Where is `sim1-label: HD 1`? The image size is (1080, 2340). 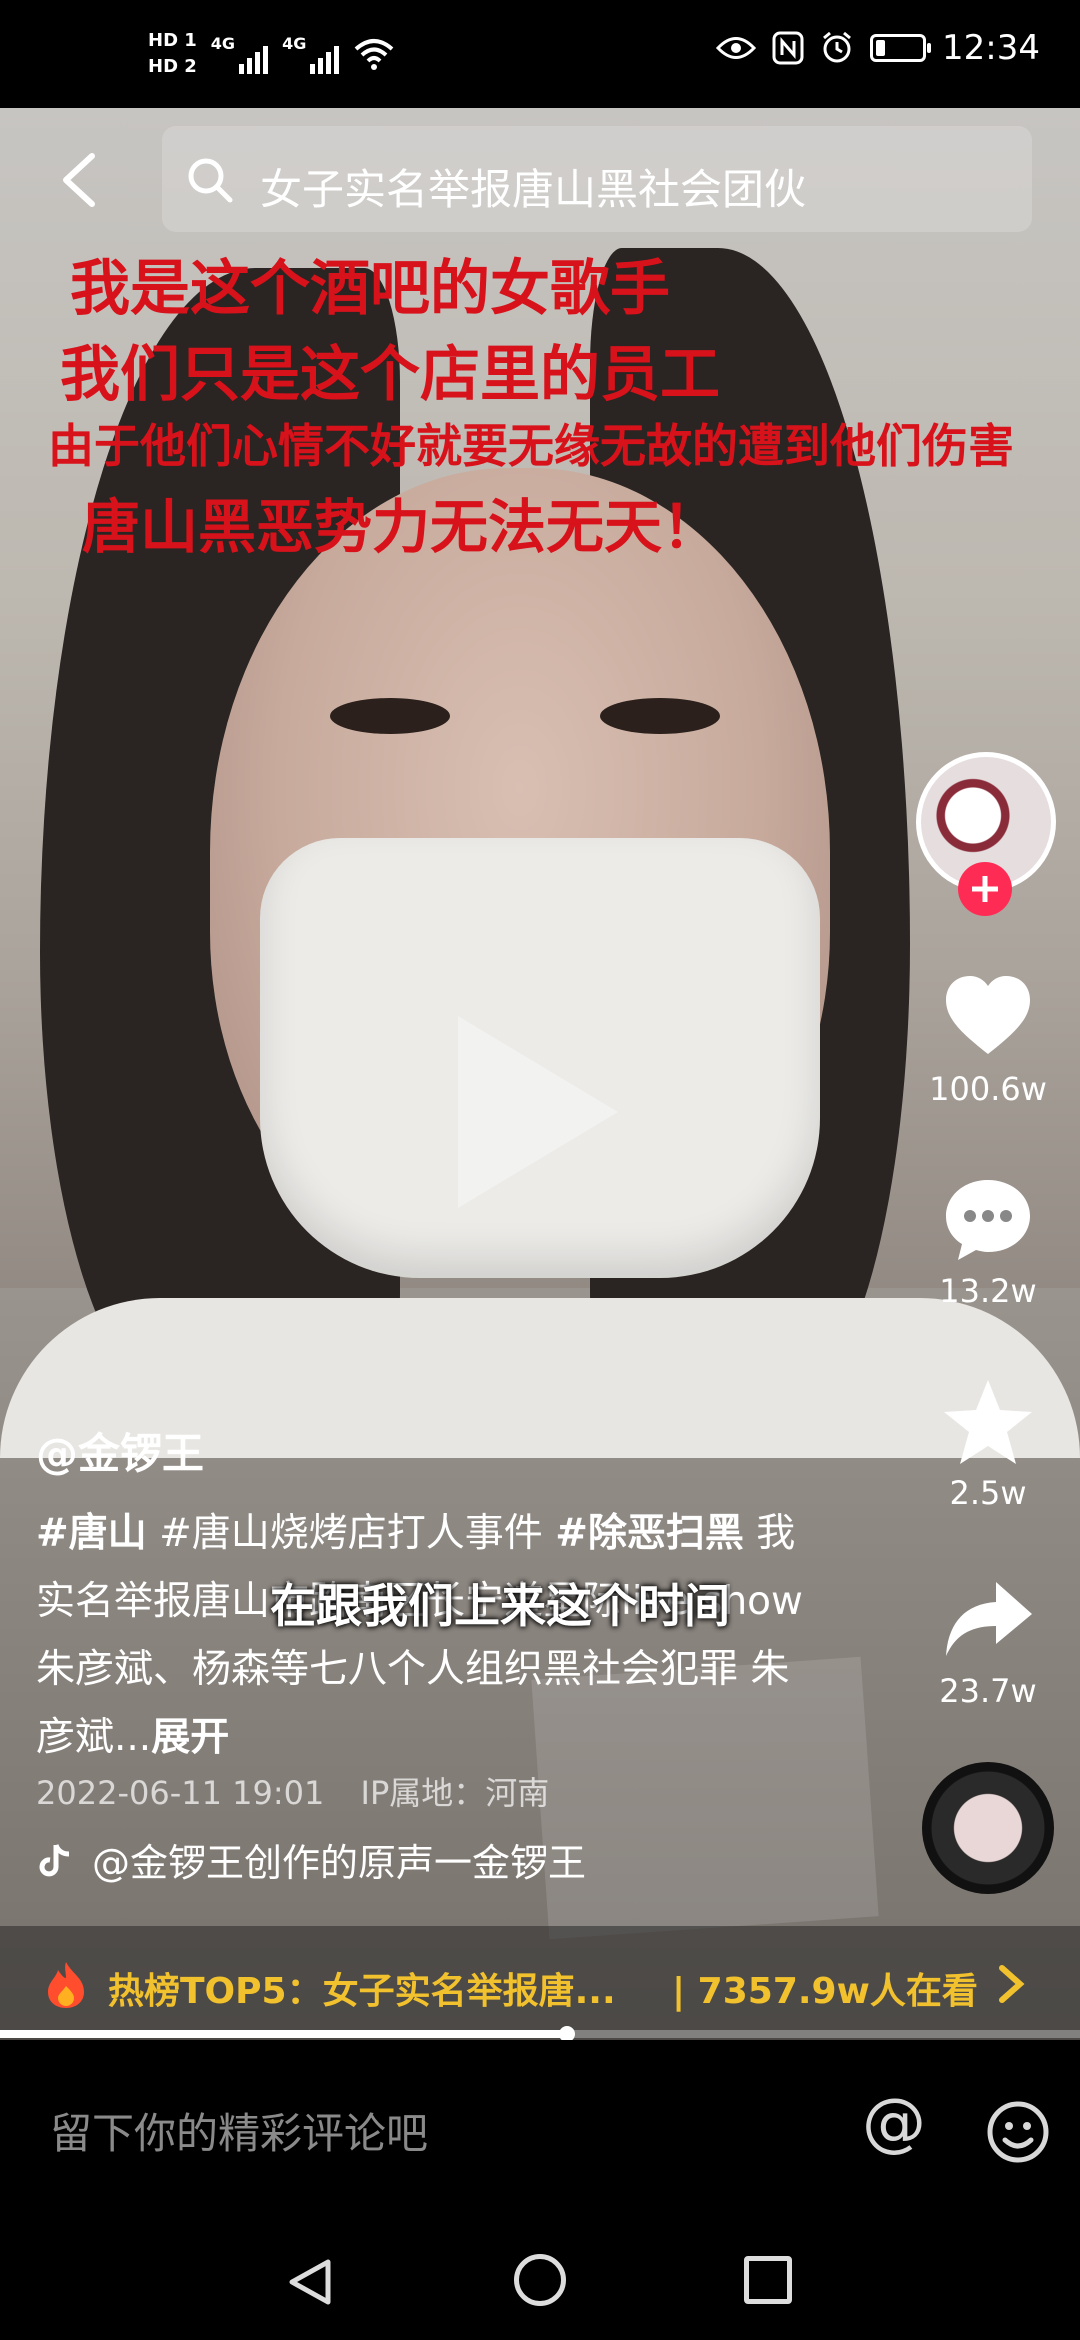
sim1-label: HD 1 is located at coordinates (172, 40).